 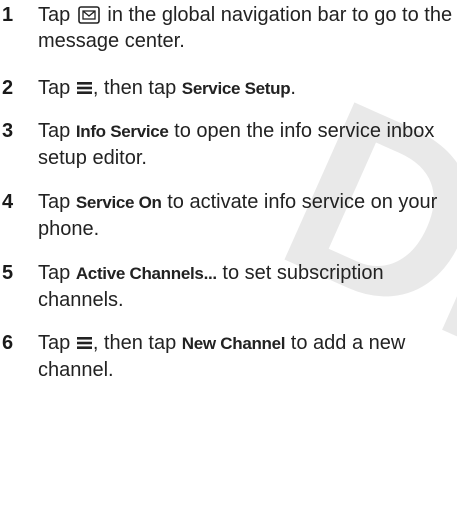 What do you see at coordinates (233, 343) in the screenshot?
I see `new-channel-keyword: New Channel` at bounding box center [233, 343].